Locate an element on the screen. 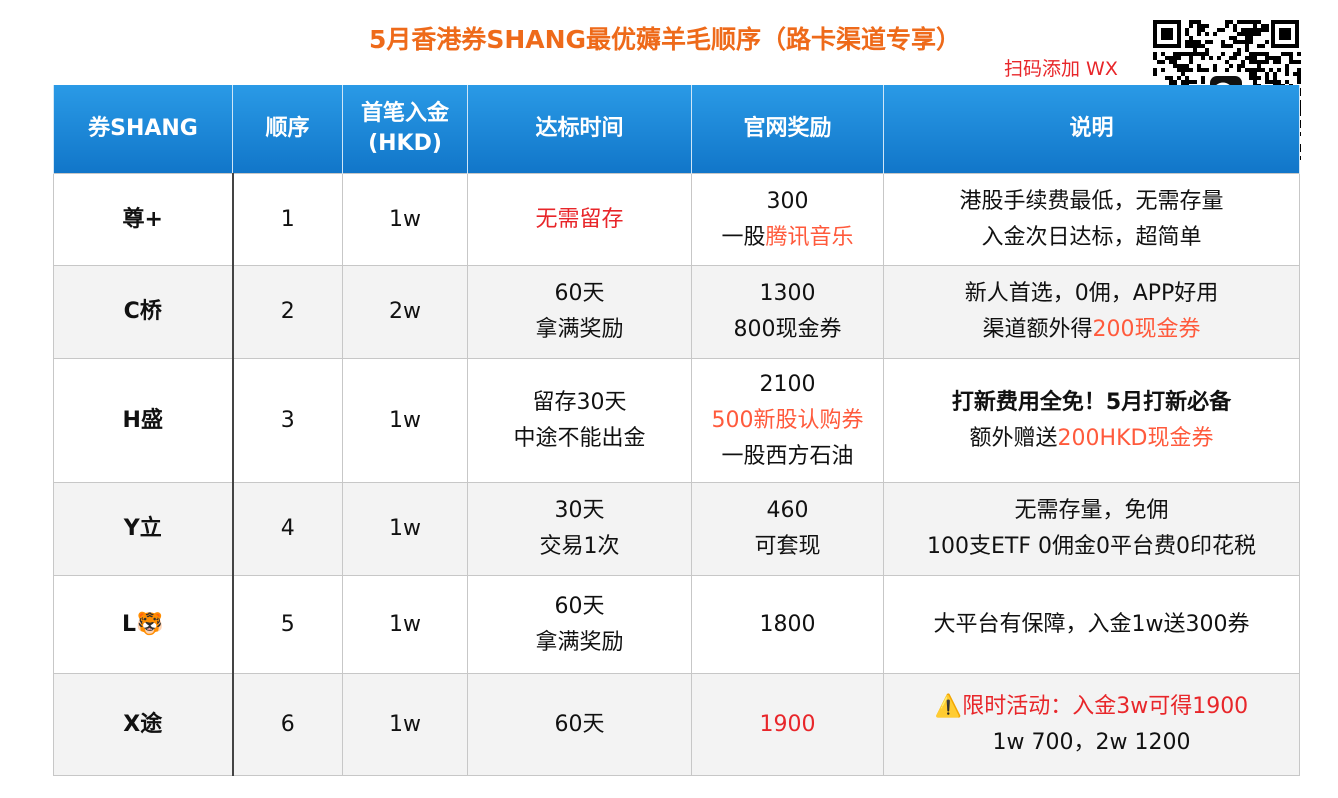 This screenshot has height=798, width=1338. time-cell: 60天 is located at coordinates (579, 724).